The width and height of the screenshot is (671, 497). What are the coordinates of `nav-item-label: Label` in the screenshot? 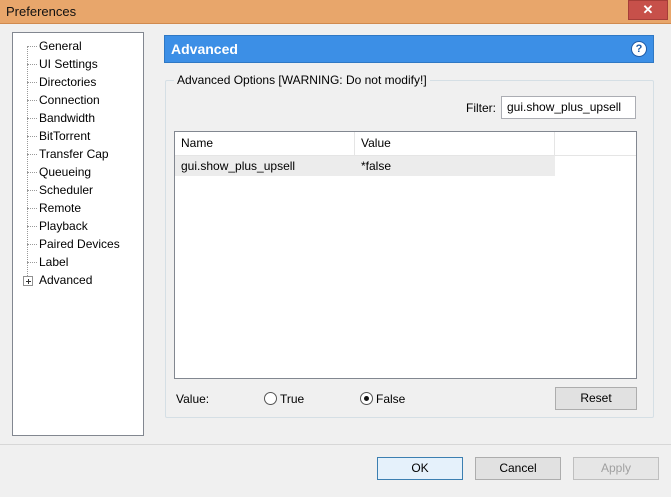 It's located at (54, 262).